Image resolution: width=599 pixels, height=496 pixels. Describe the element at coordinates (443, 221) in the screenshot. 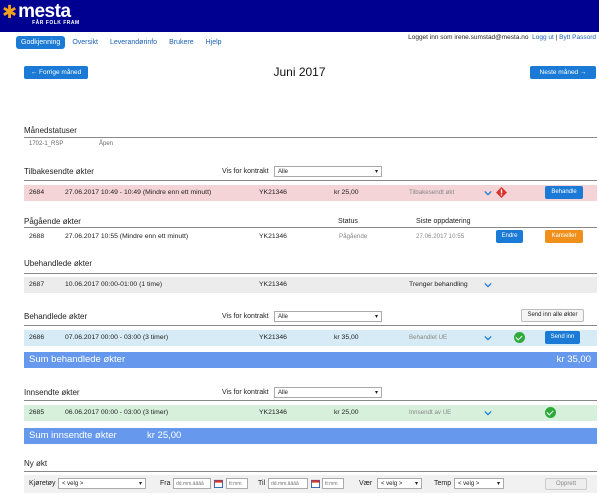

I see `ongoing-updated-header: Siste oppdatering` at that location.